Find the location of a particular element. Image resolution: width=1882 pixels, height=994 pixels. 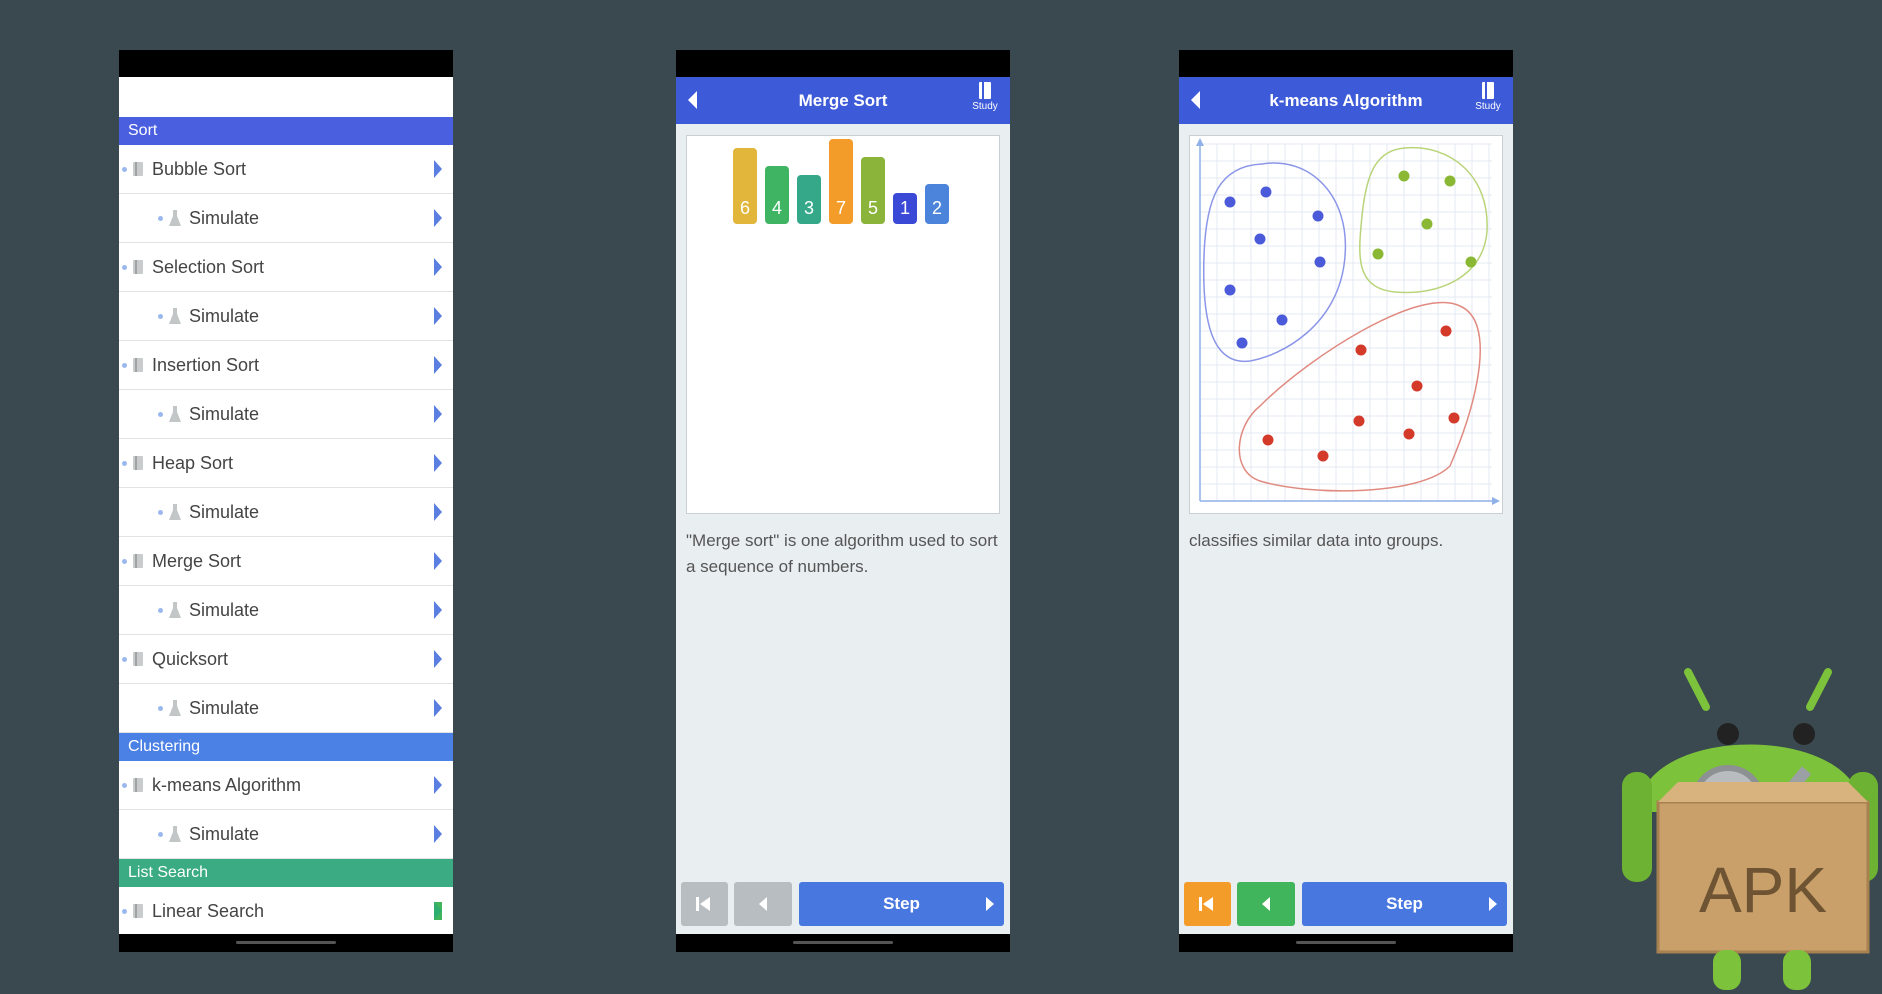

status-bar is located at coordinates (286, 63).